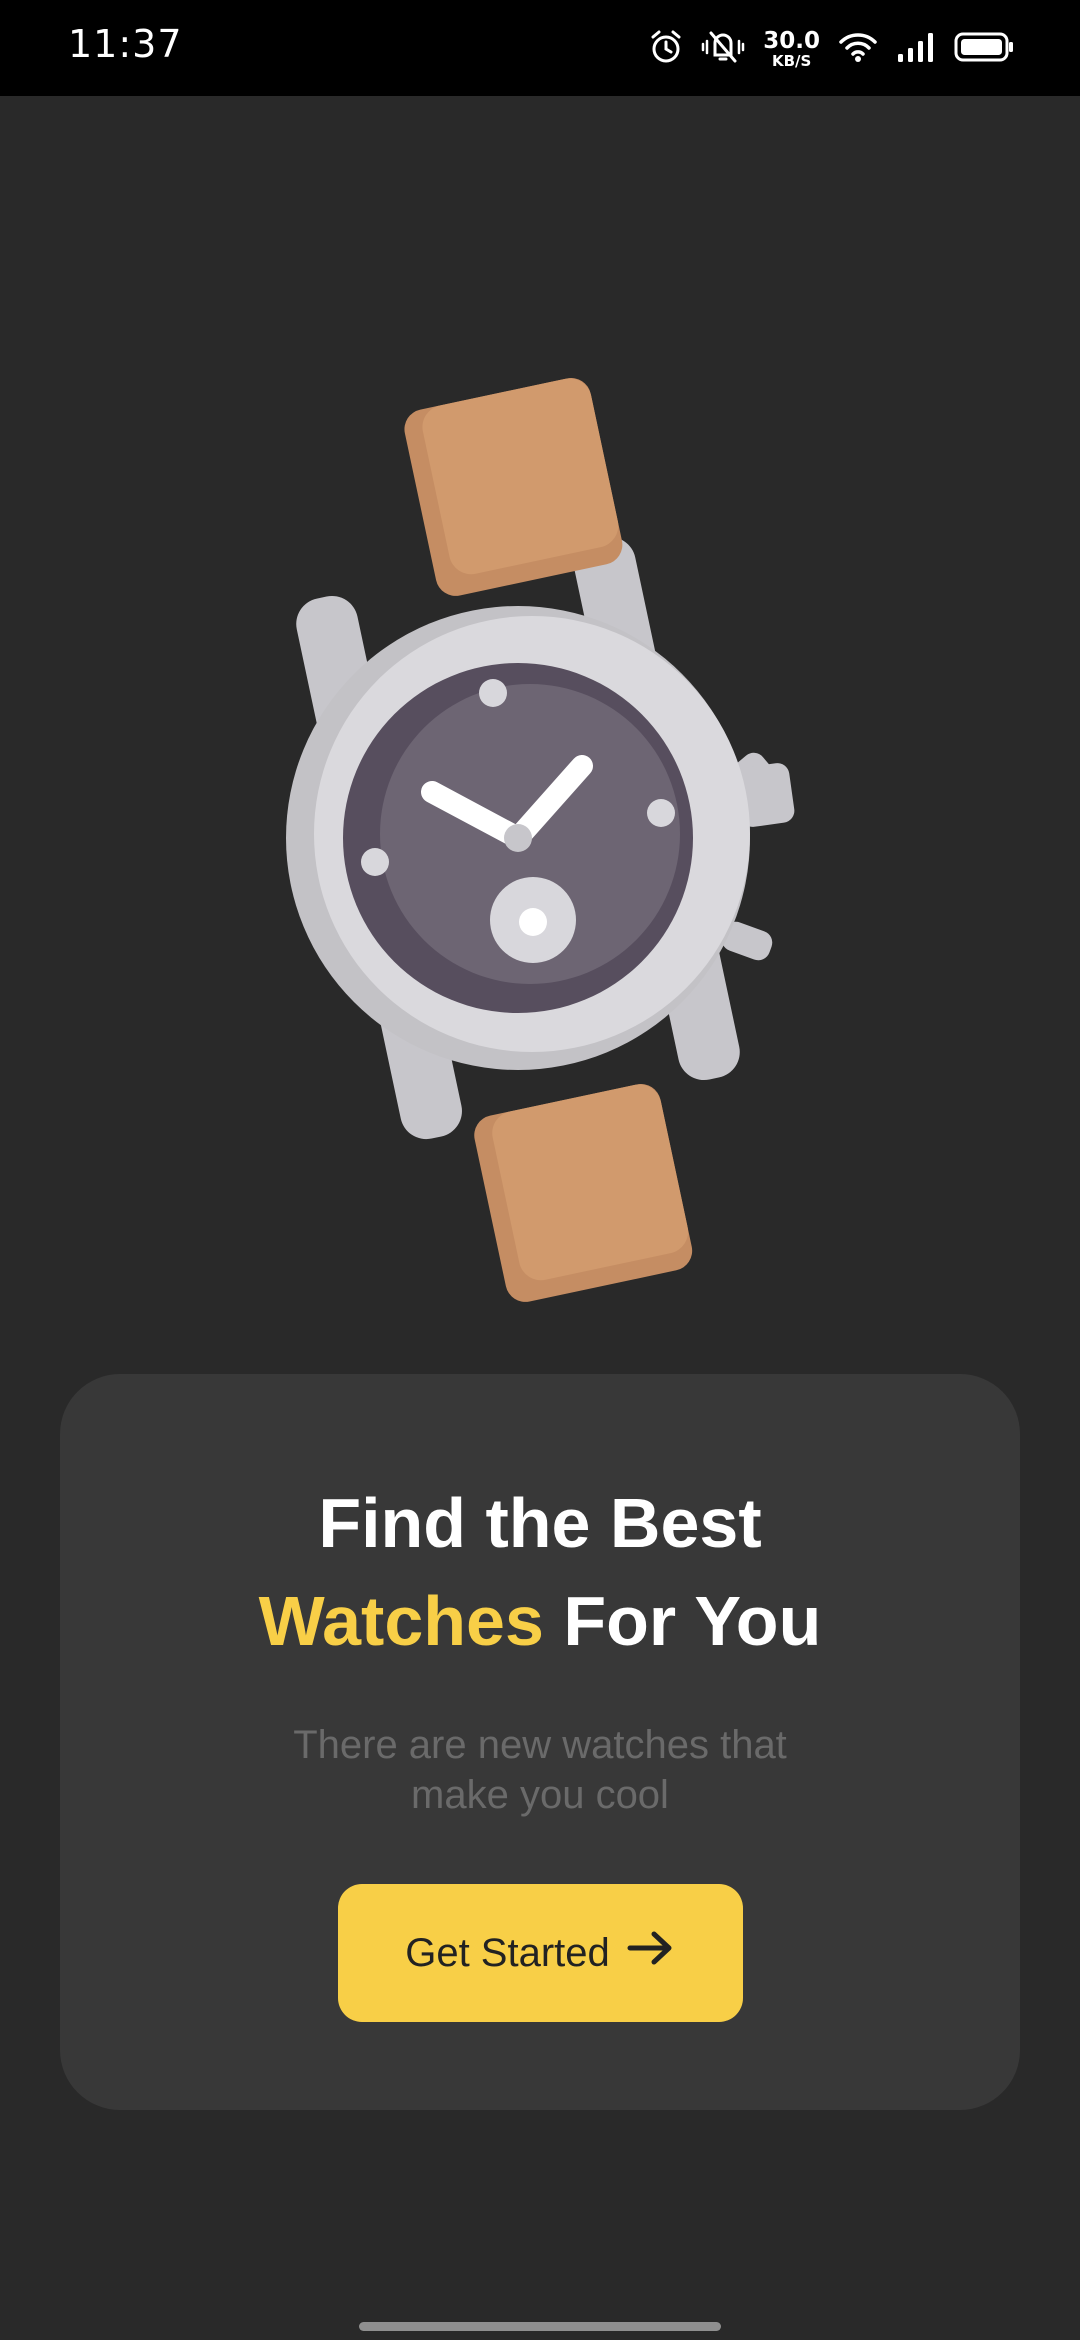 The image size is (1080, 2340). Describe the element at coordinates (540, 1770) in the screenshot. I see `subtitle: There are new watches that make you cool` at that location.